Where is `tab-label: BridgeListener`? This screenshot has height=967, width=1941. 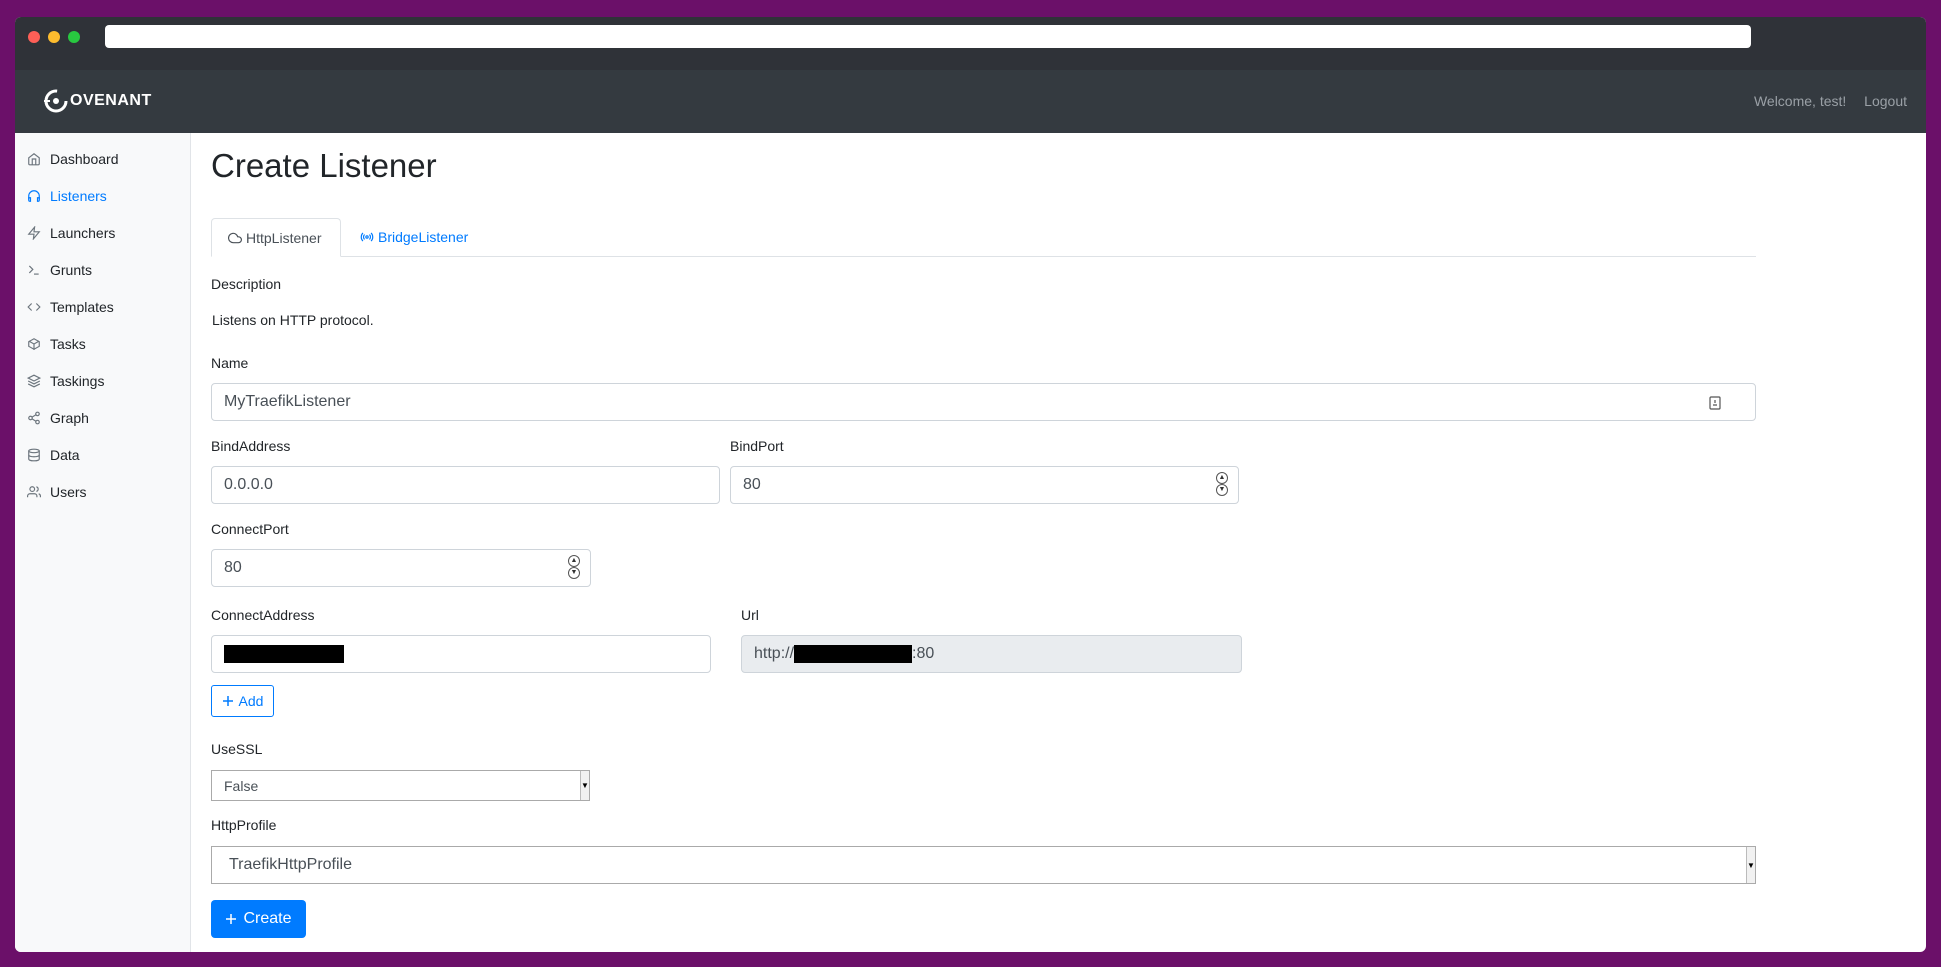
tab-label: BridgeListener is located at coordinates (423, 237).